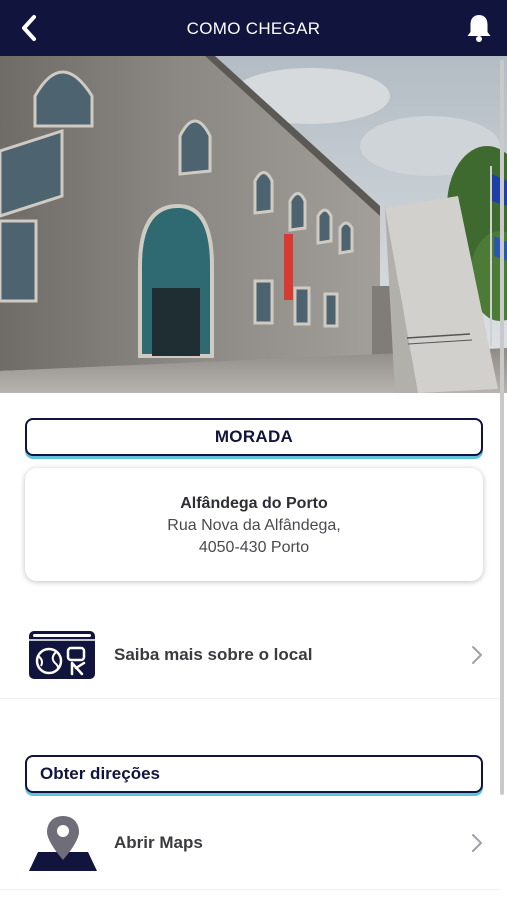 The image size is (507, 900). What do you see at coordinates (62, 655) in the screenshot?
I see `web-browser-icon` at bounding box center [62, 655].